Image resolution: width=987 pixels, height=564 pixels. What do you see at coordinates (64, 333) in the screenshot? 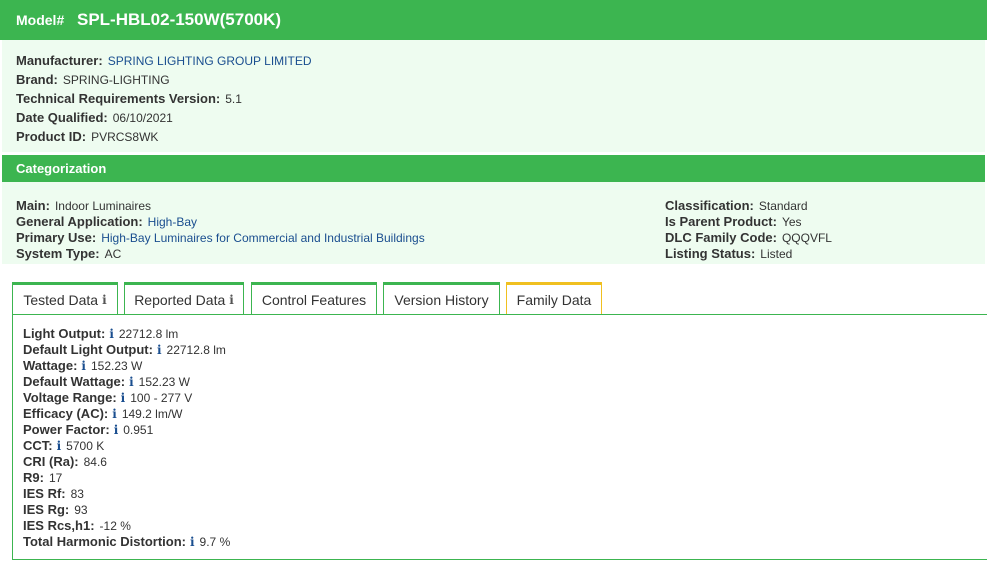
I see `light-output-label: Light Output:` at bounding box center [64, 333].